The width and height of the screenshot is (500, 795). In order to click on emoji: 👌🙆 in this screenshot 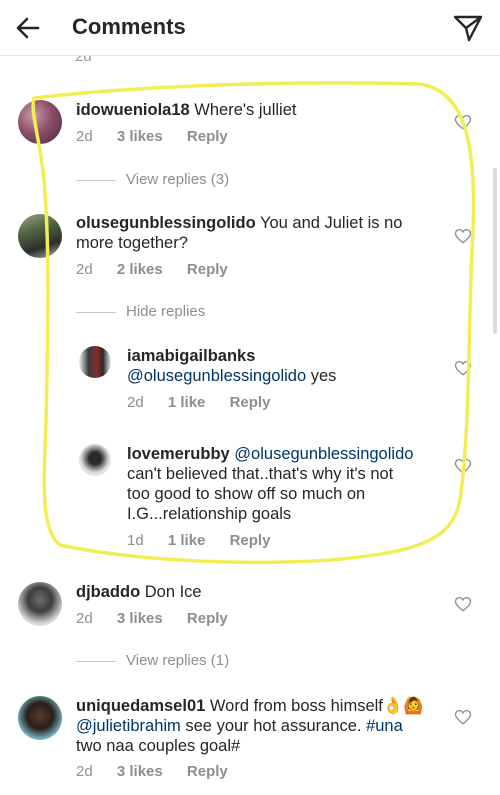, I will do `click(403, 706)`.